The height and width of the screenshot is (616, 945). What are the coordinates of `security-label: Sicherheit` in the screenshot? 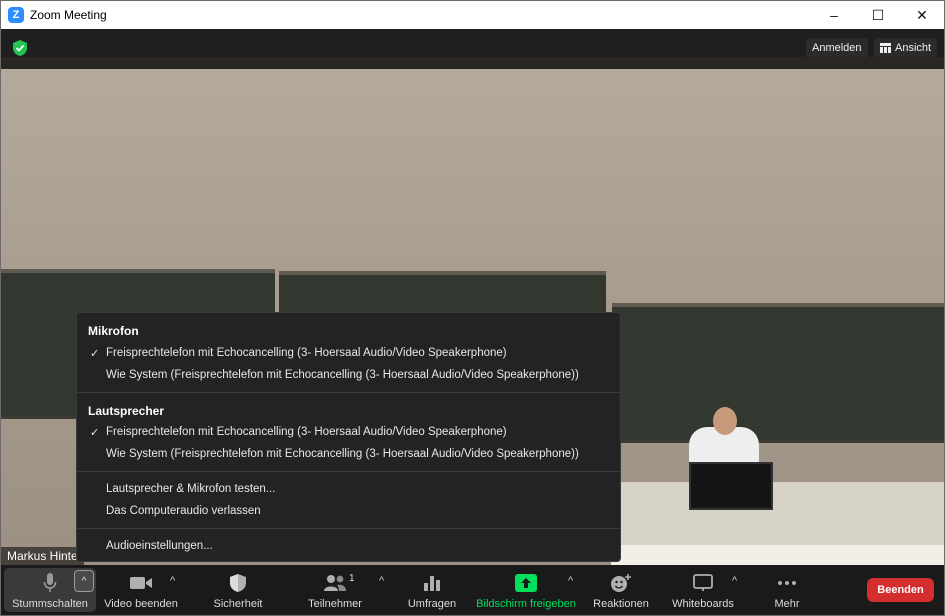 It's located at (238, 603).